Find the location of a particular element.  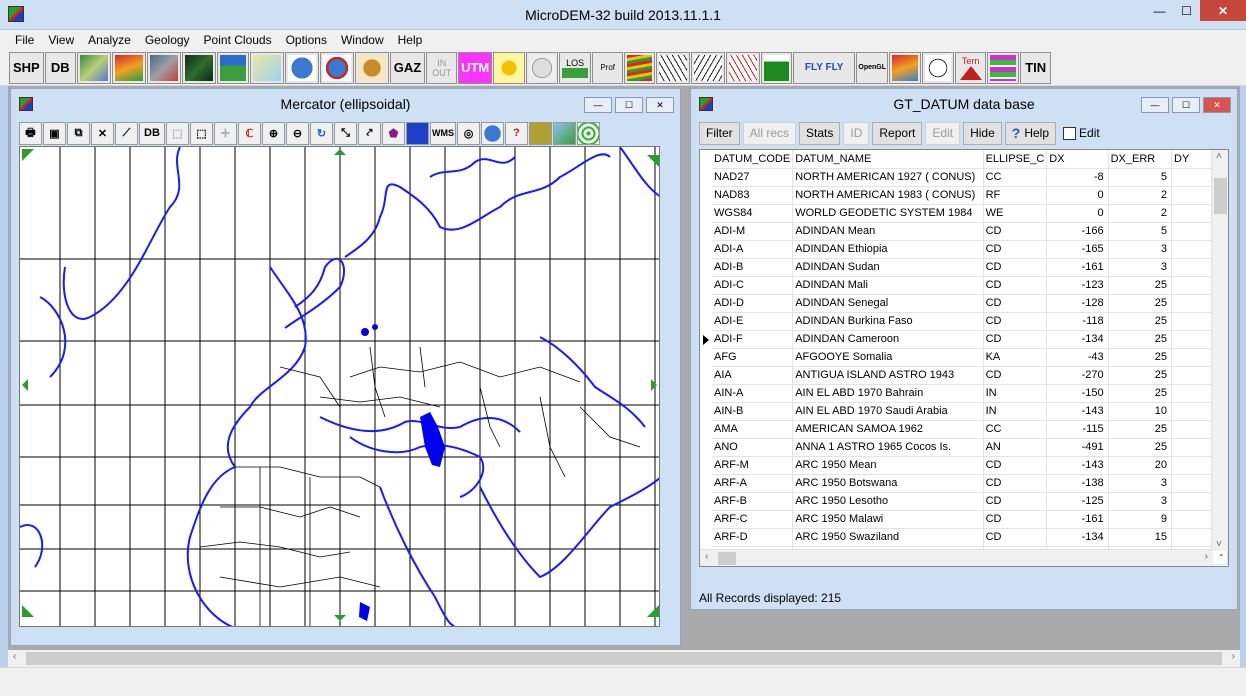

edit-button: Edit is located at coordinates (943, 133).